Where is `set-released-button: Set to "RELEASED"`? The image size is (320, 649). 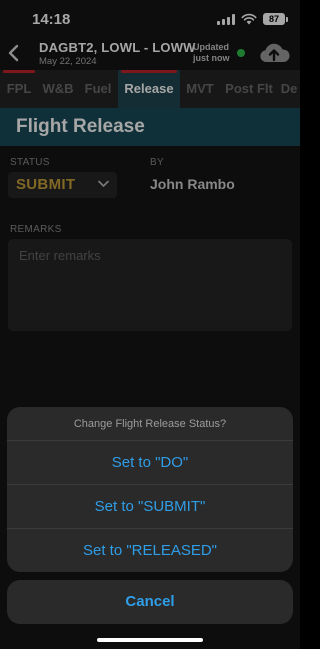
set-released-button: Set to "RELEASED" is located at coordinates (150, 550).